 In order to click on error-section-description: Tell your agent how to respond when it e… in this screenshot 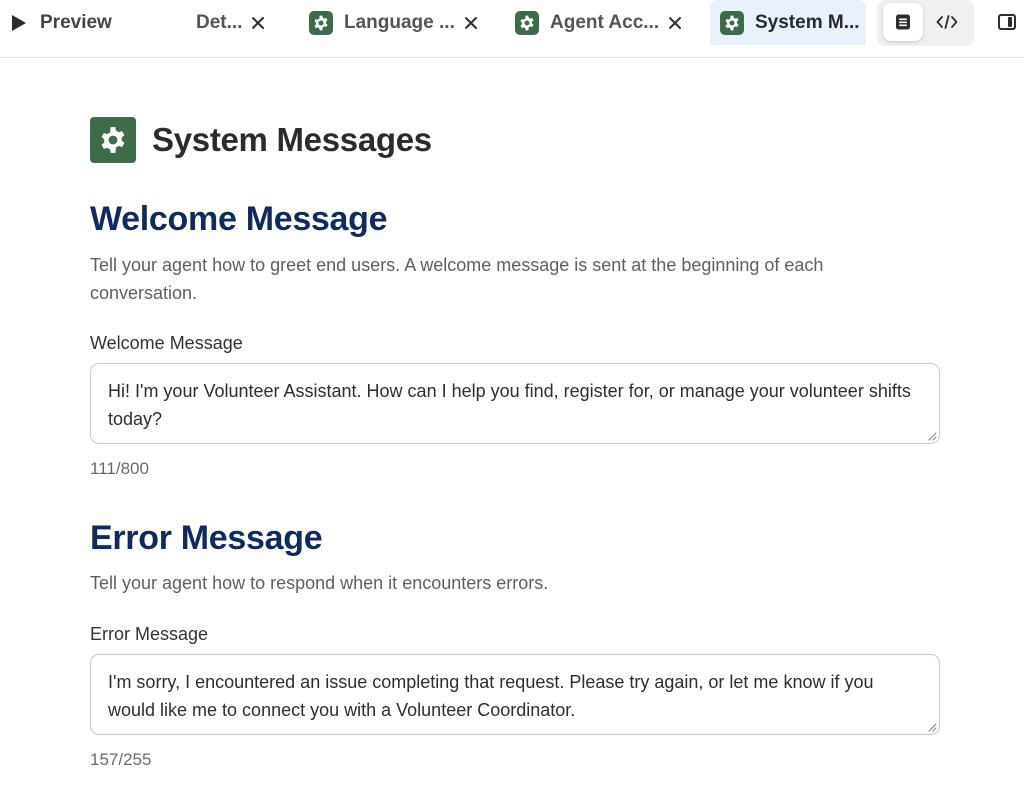, I will do `click(319, 583)`.